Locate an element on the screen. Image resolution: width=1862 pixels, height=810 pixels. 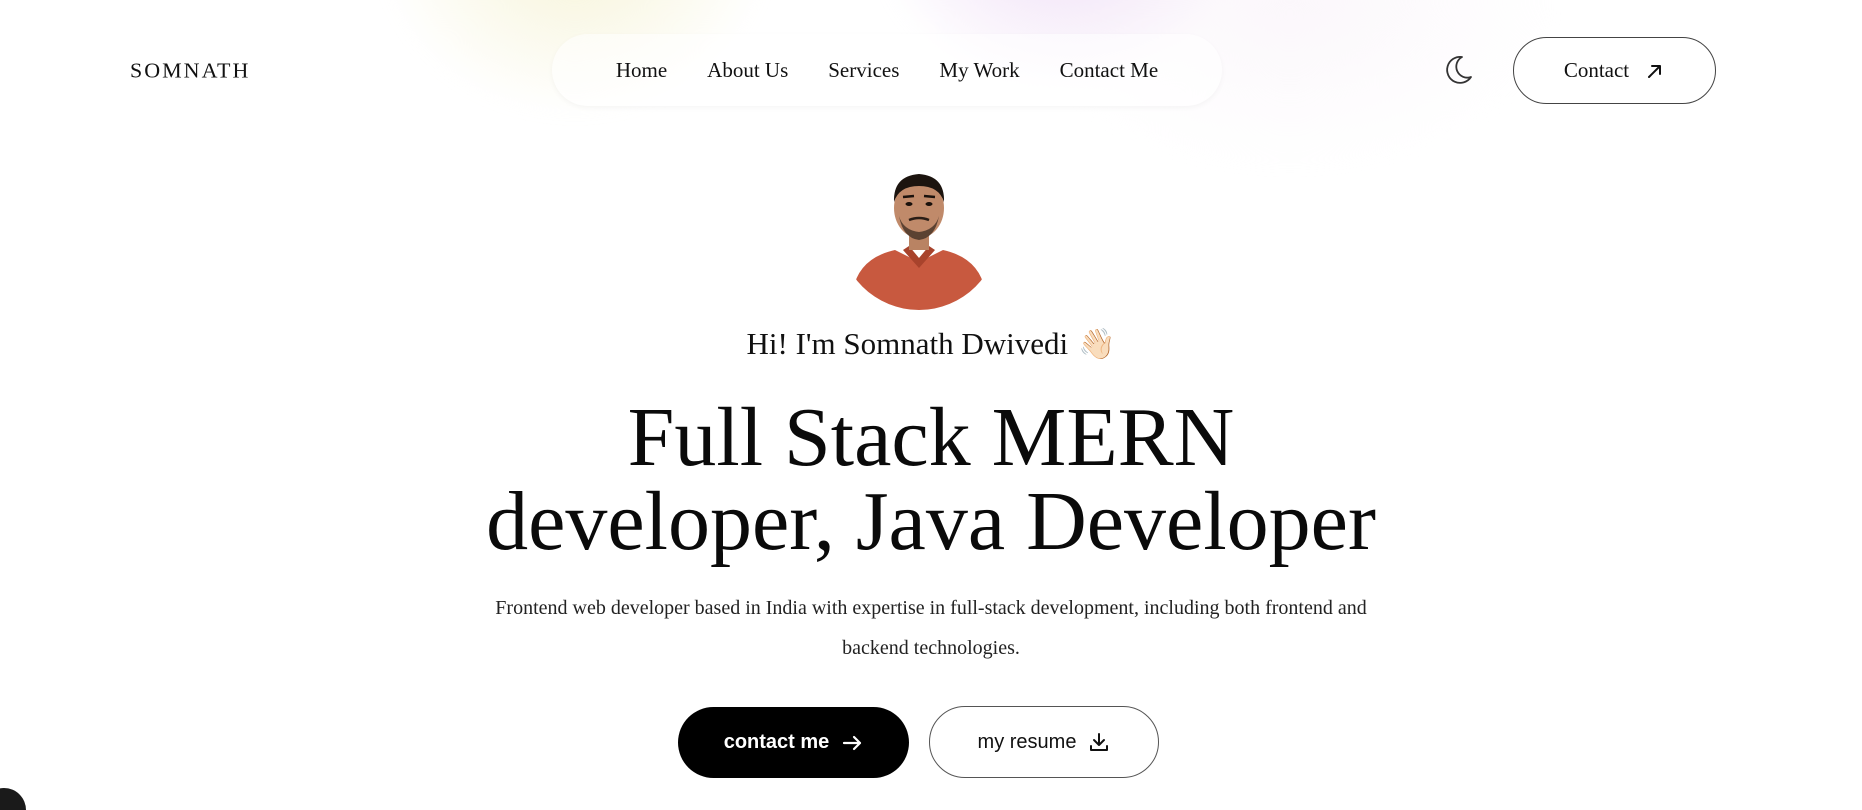
nav-item-services: Services is located at coordinates (863, 70).